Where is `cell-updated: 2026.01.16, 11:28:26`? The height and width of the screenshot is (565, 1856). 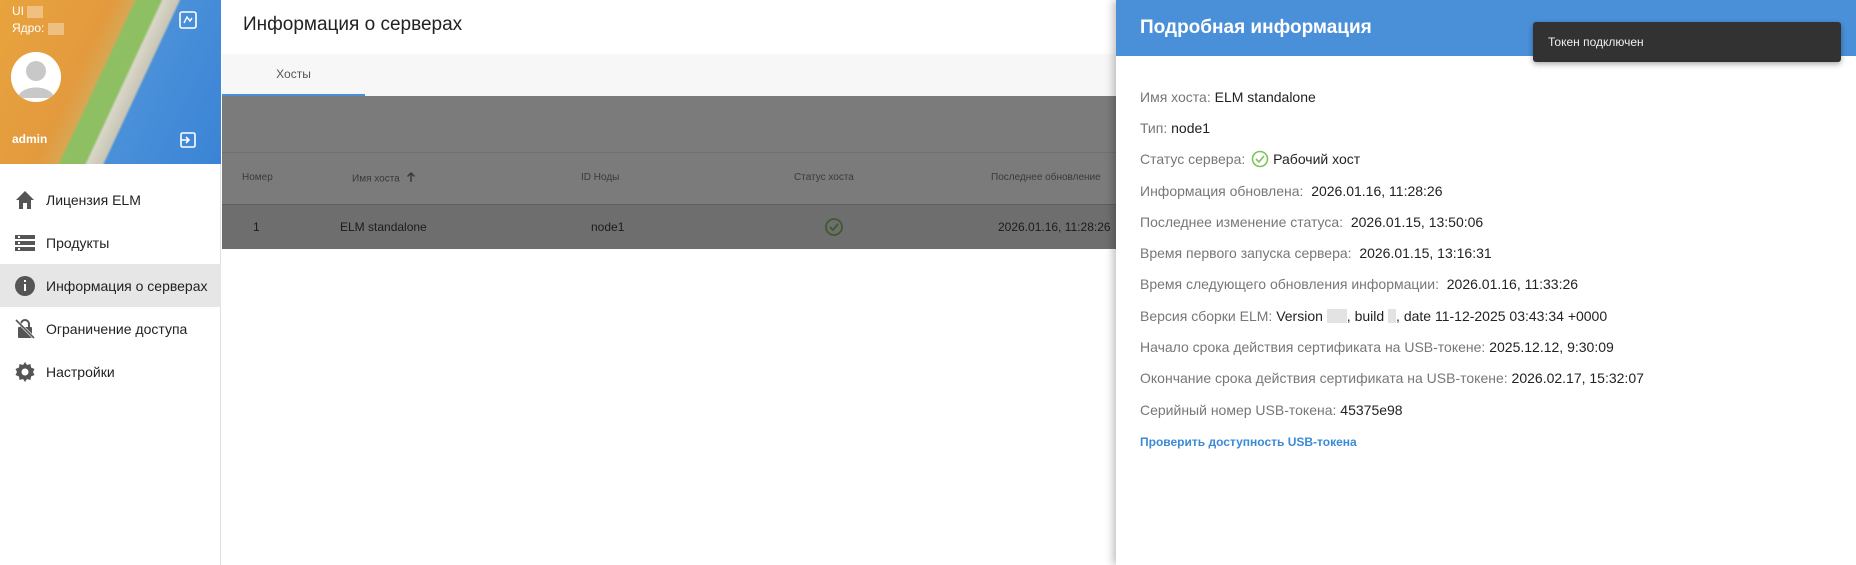
cell-updated: 2026.01.16, 11:28:26 is located at coordinates (1054, 227).